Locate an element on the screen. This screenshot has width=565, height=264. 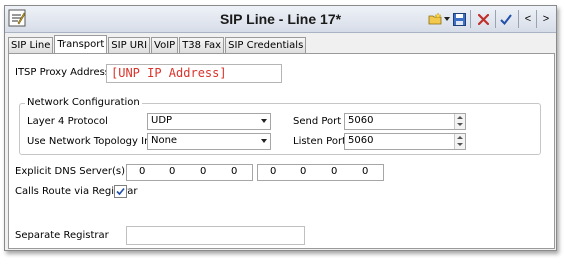
new-folder-icon is located at coordinates (435, 18).